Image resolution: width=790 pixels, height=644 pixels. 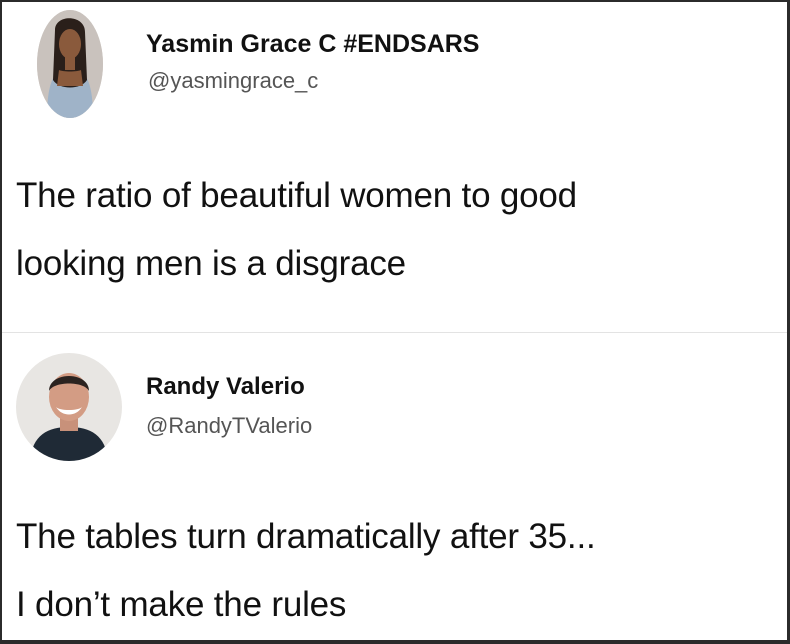 What do you see at coordinates (312, 44) in the screenshot?
I see `display-name: Yasmin Grace C #ENDSARS` at bounding box center [312, 44].